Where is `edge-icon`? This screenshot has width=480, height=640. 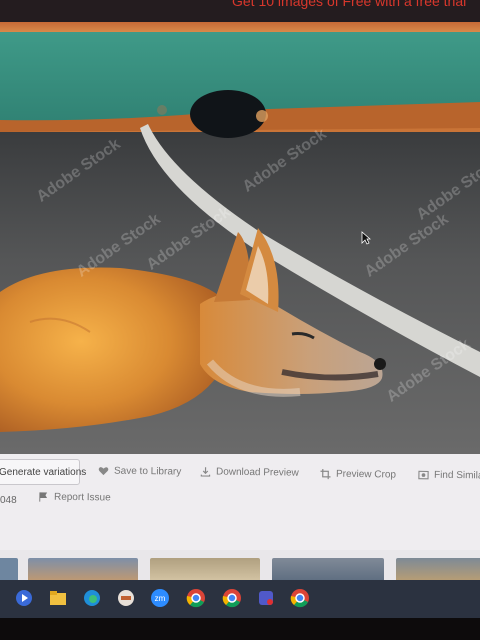 edge-icon is located at coordinates (92, 598).